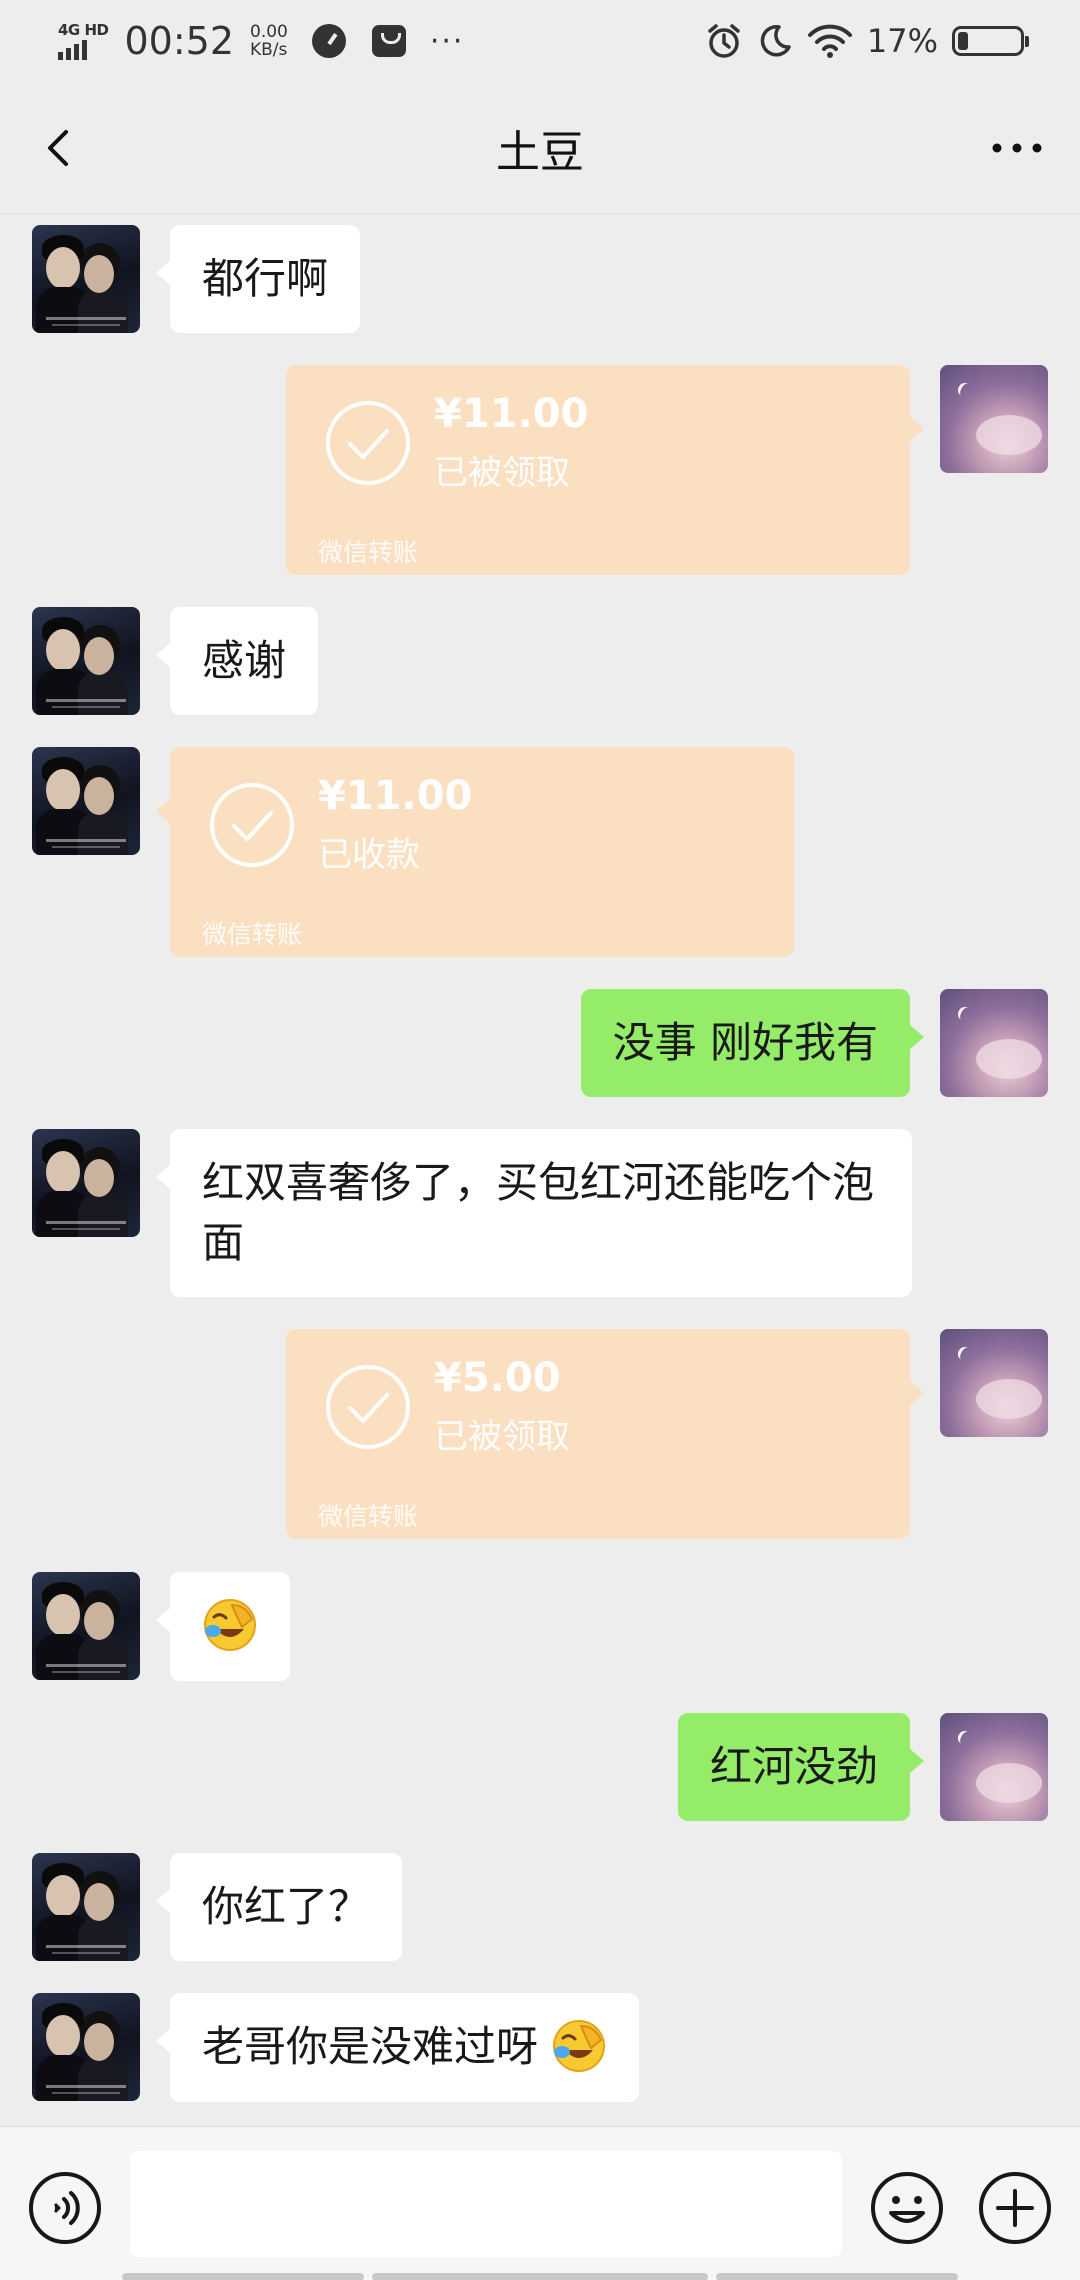 Image resolution: width=1080 pixels, height=2280 pixels. What do you see at coordinates (990, 41) in the screenshot?
I see `battery-icon` at bounding box center [990, 41].